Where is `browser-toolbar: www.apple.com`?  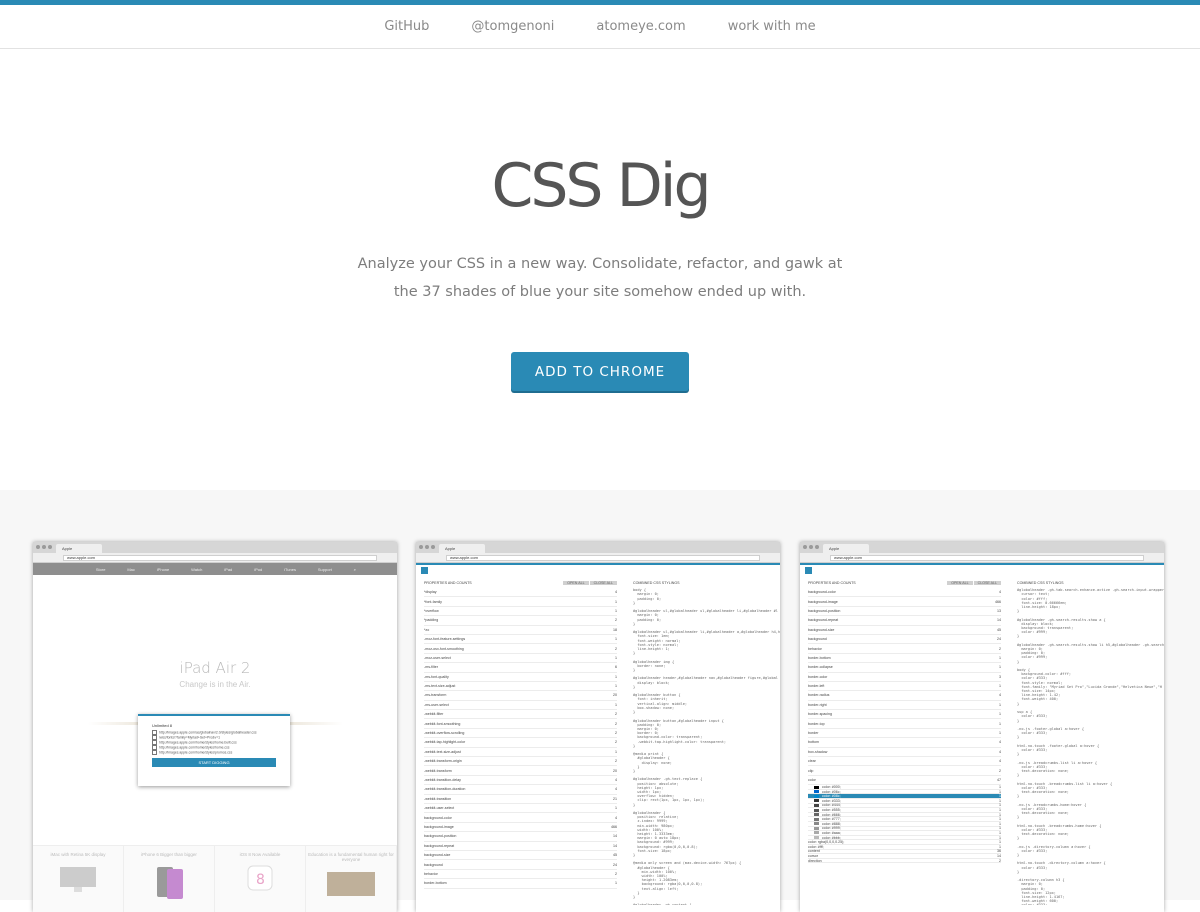
browser-toolbar: www.apple.com is located at coordinates (982, 558).